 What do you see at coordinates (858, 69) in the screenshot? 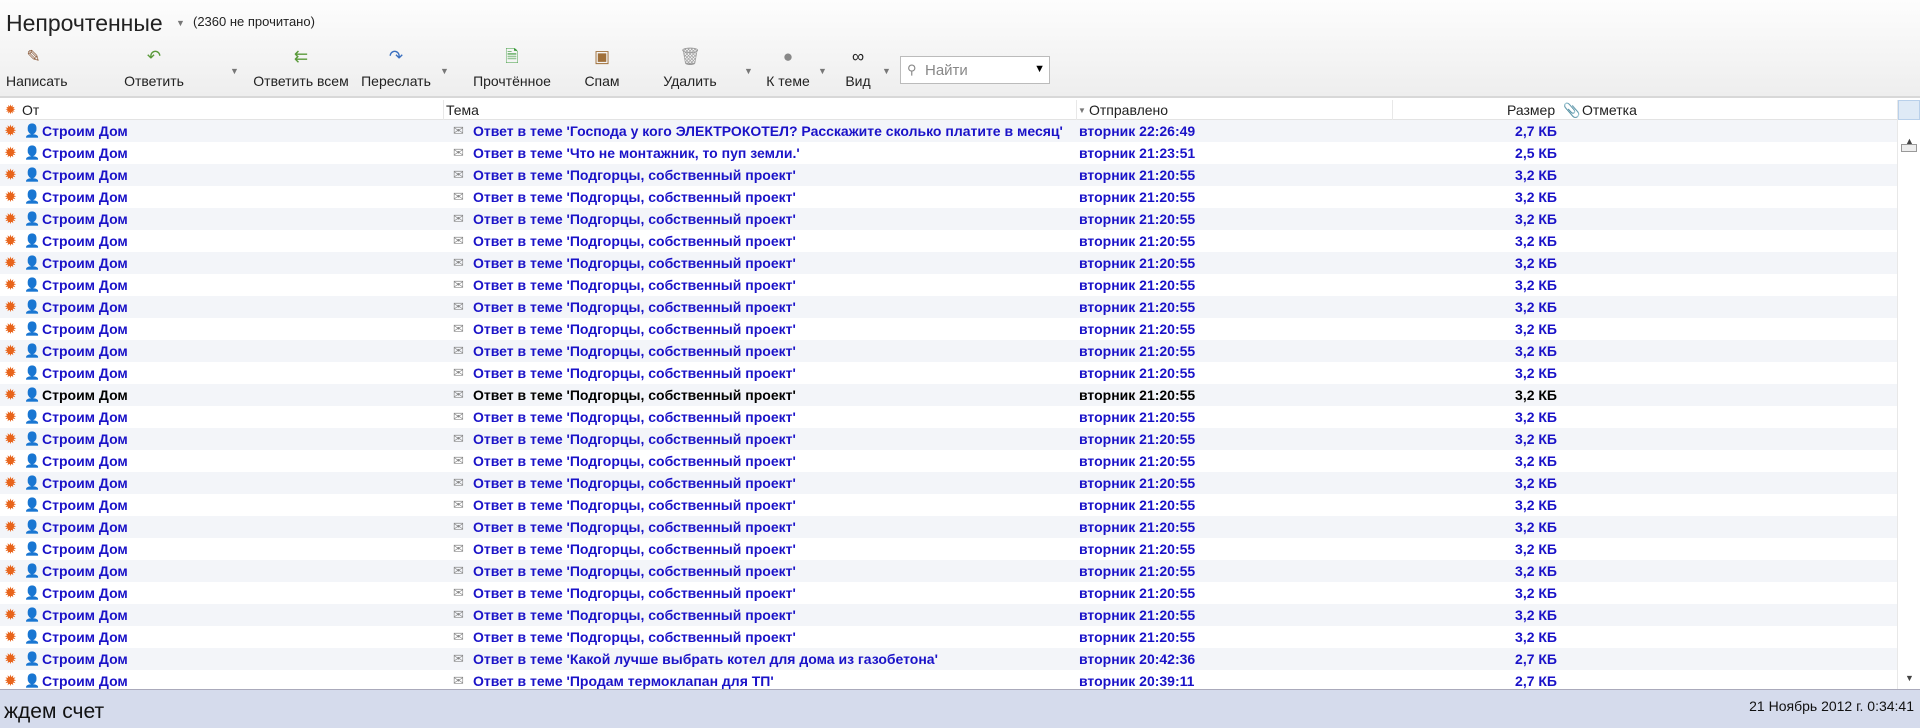
I see `view-button: ∞ Вид` at bounding box center [858, 69].